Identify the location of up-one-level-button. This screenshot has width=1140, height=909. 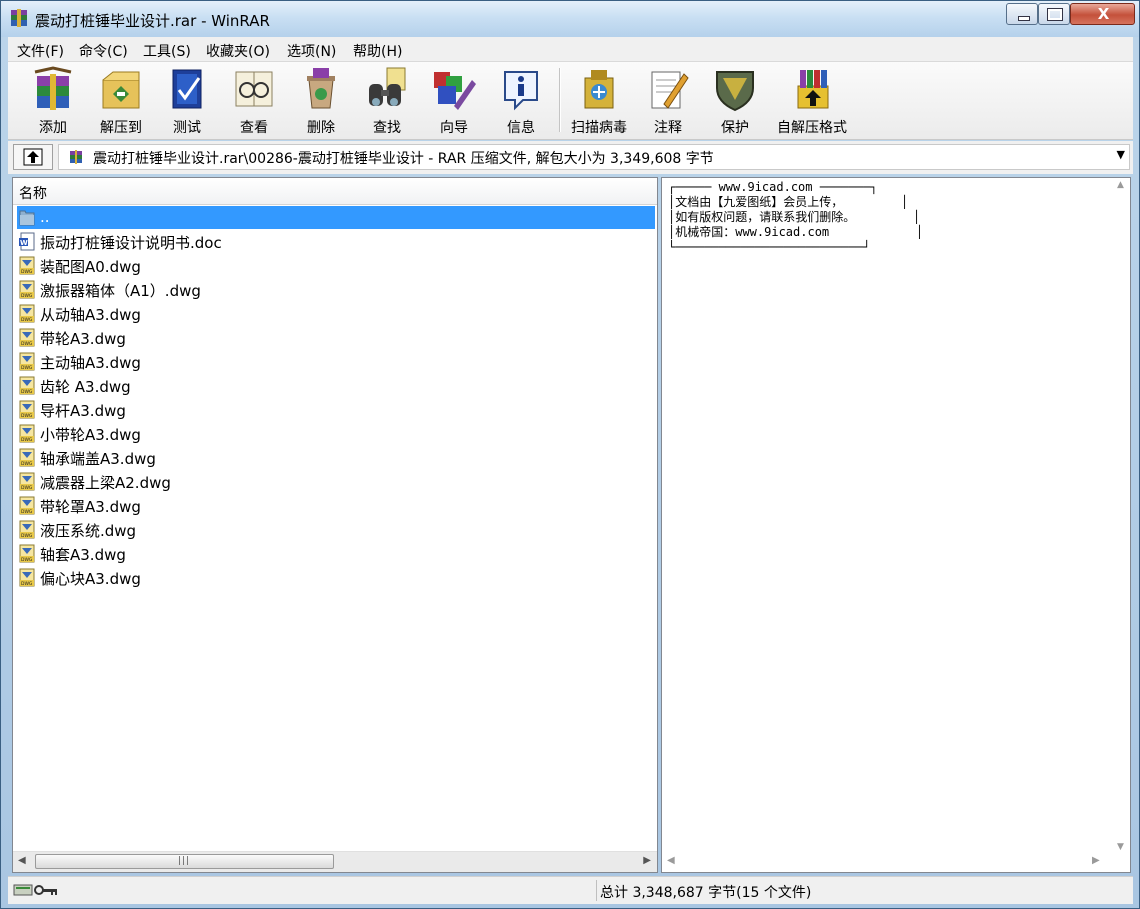
(33, 157).